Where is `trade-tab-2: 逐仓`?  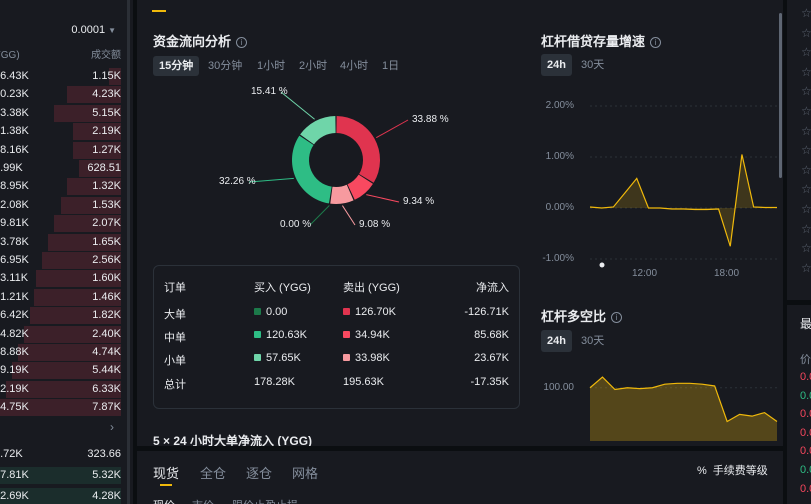
trade-tab-2: 逐仓 is located at coordinates (259, 472).